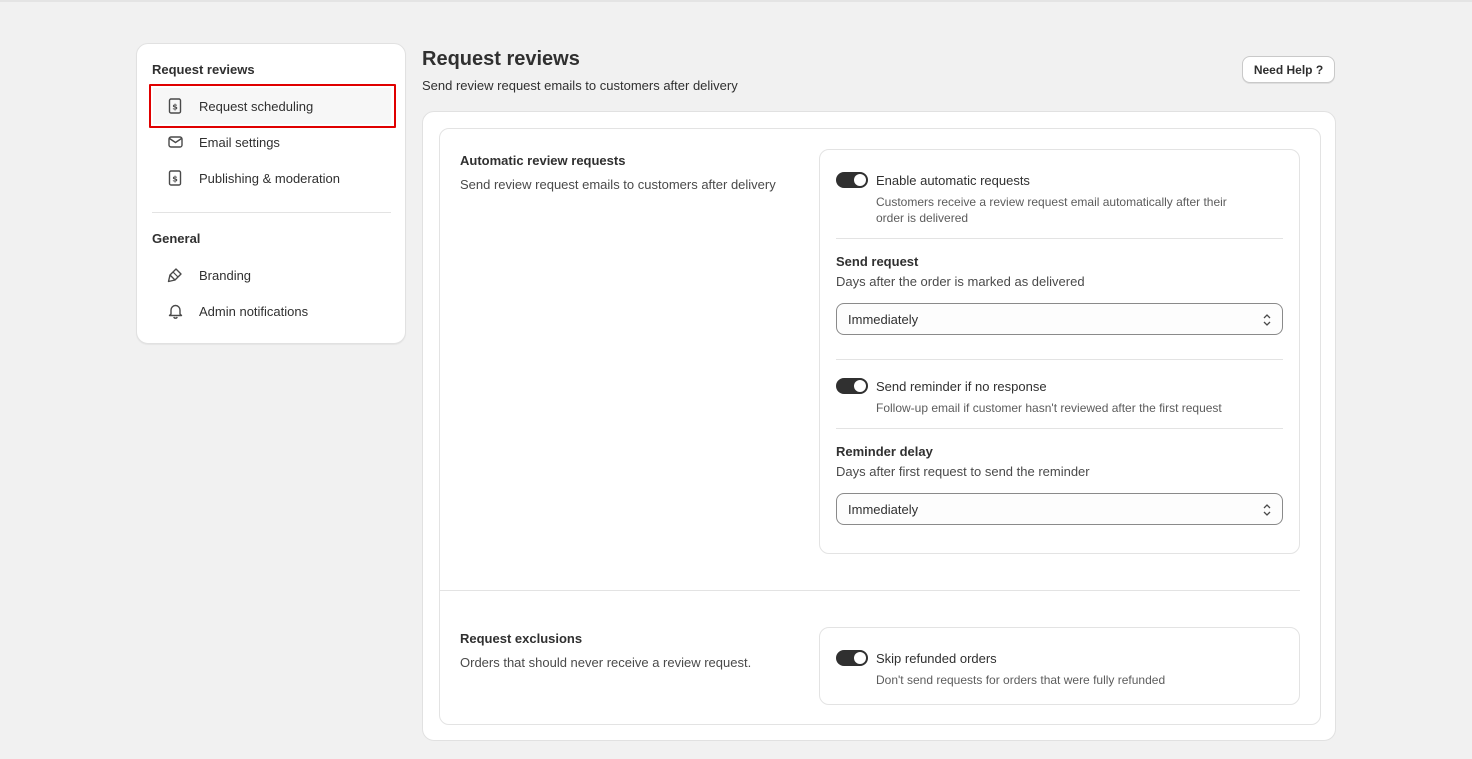  I want to click on sidebar-item-branding: Branding, so click(272, 275).